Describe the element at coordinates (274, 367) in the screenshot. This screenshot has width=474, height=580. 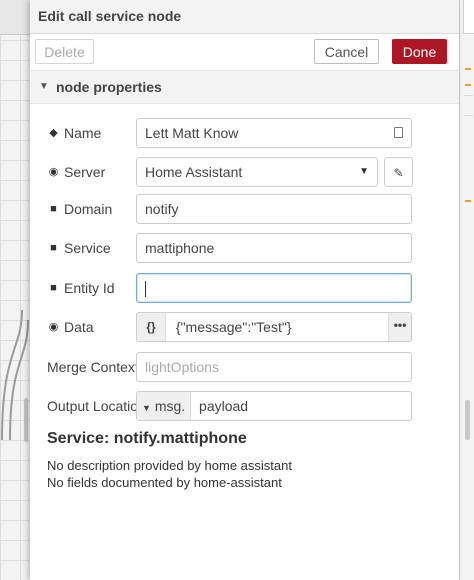
I see `merge-context-input: lightOptions` at that location.